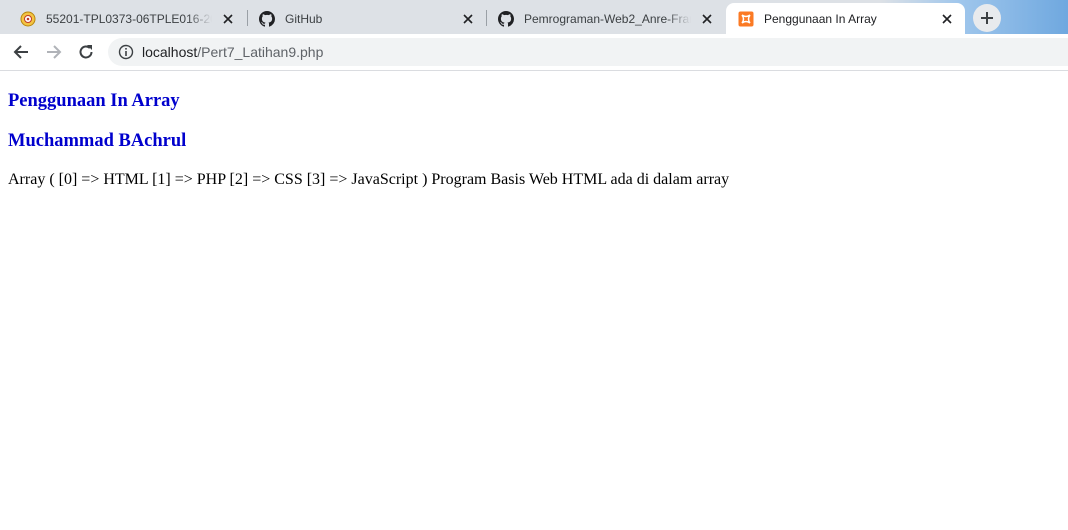 The height and width of the screenshot is (530, 1068). I want to click on tab-title: 55201-TPL0373-06TPLE016-2020, so click(129, 18).